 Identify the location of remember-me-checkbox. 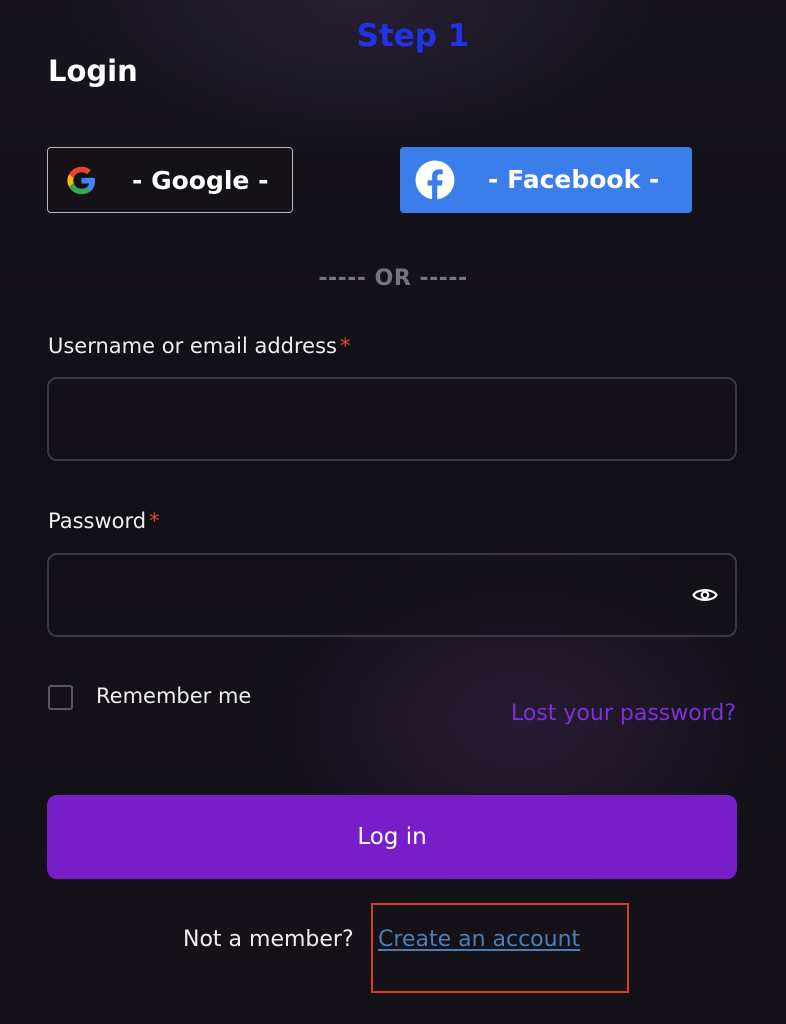
(60, 697).